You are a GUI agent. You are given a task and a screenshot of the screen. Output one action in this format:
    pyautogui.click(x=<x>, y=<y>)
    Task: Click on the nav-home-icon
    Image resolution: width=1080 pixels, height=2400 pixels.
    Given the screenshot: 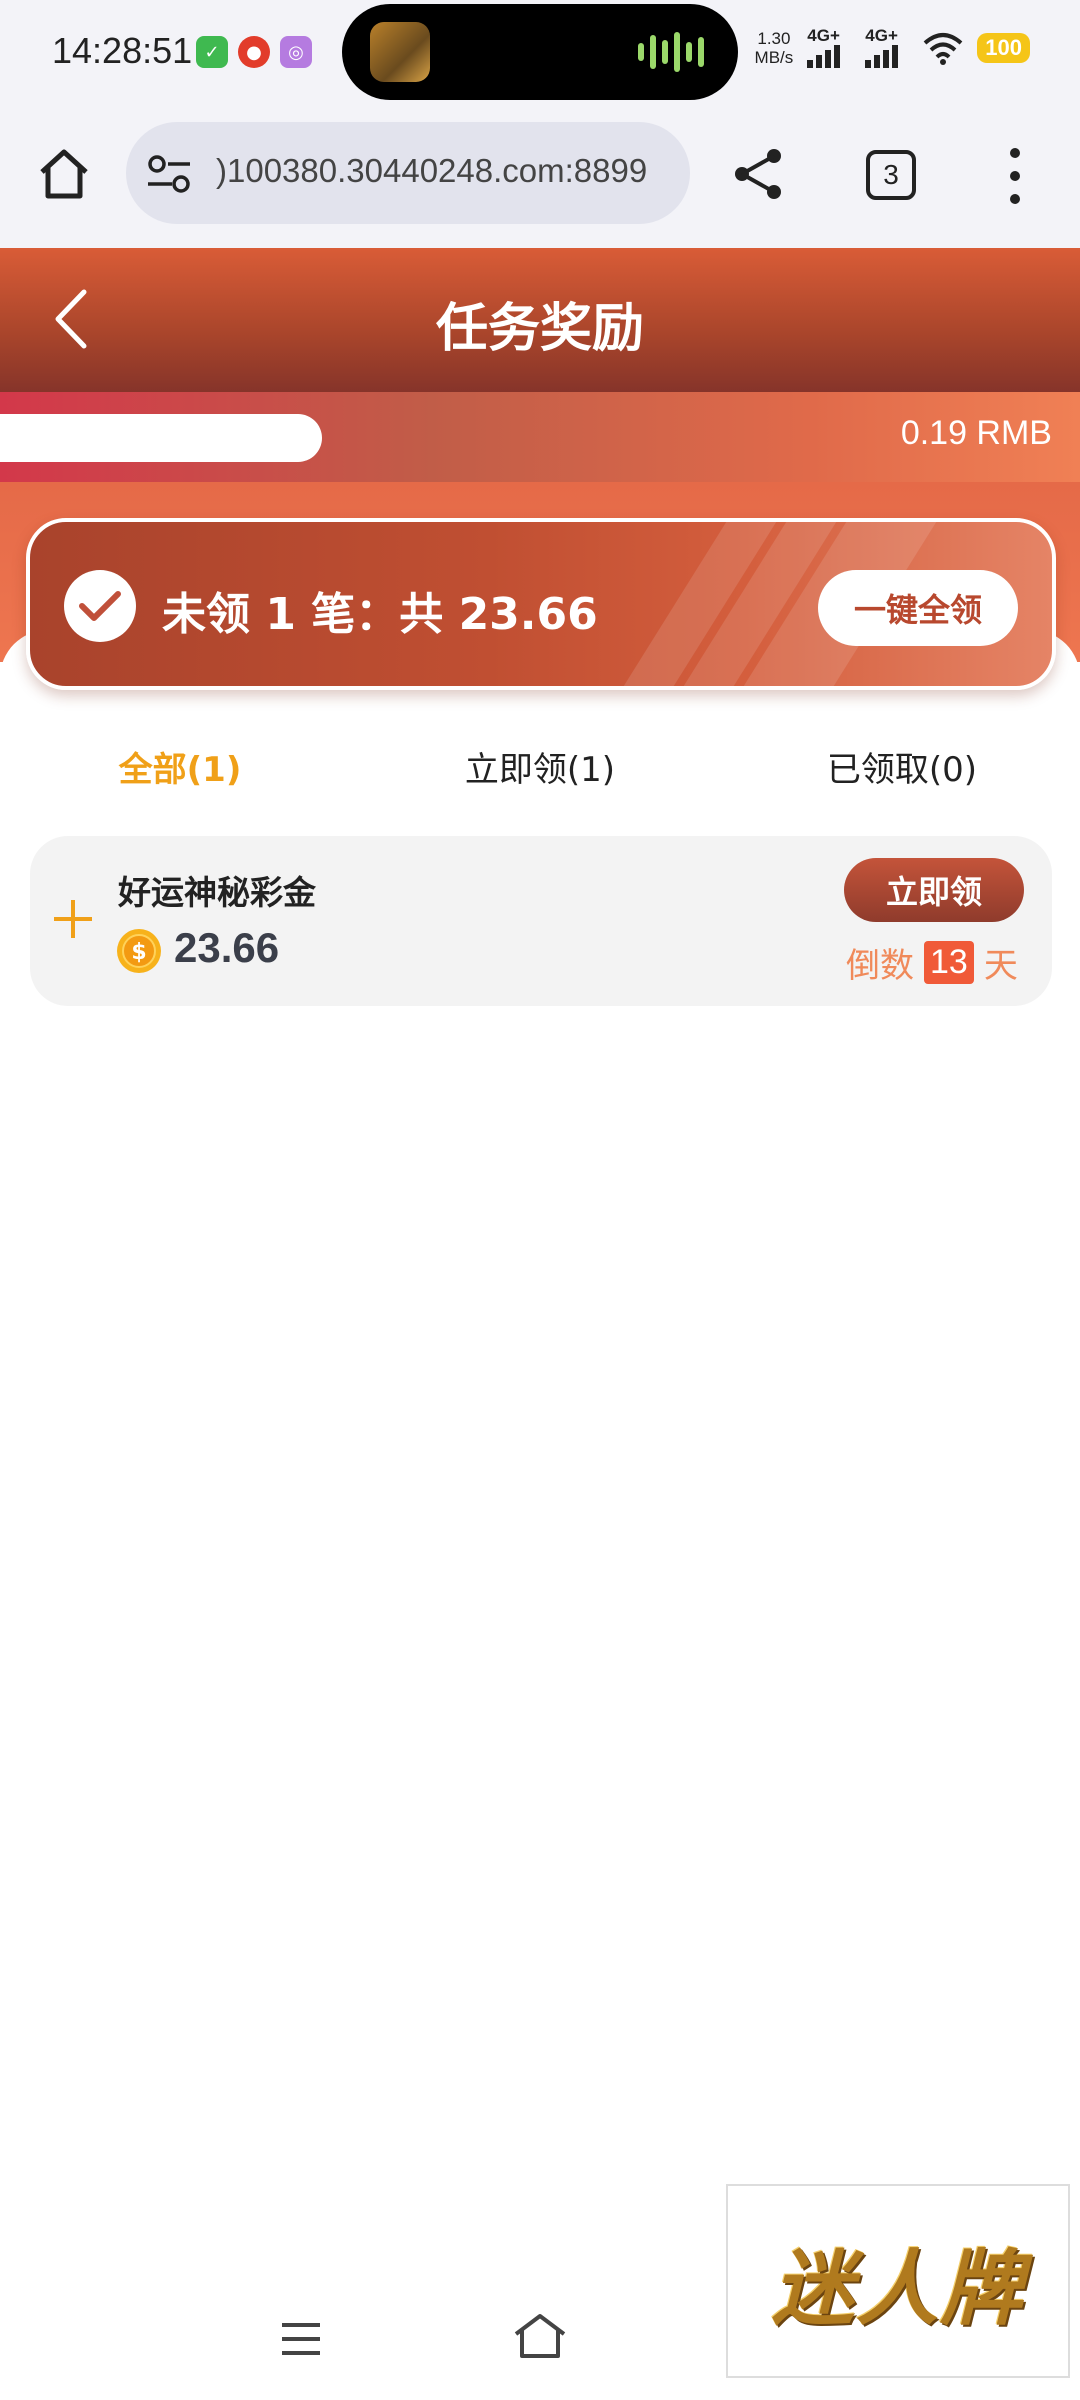 What is the action you would take?
    pyautogui.click(x=540, y=2336)
    